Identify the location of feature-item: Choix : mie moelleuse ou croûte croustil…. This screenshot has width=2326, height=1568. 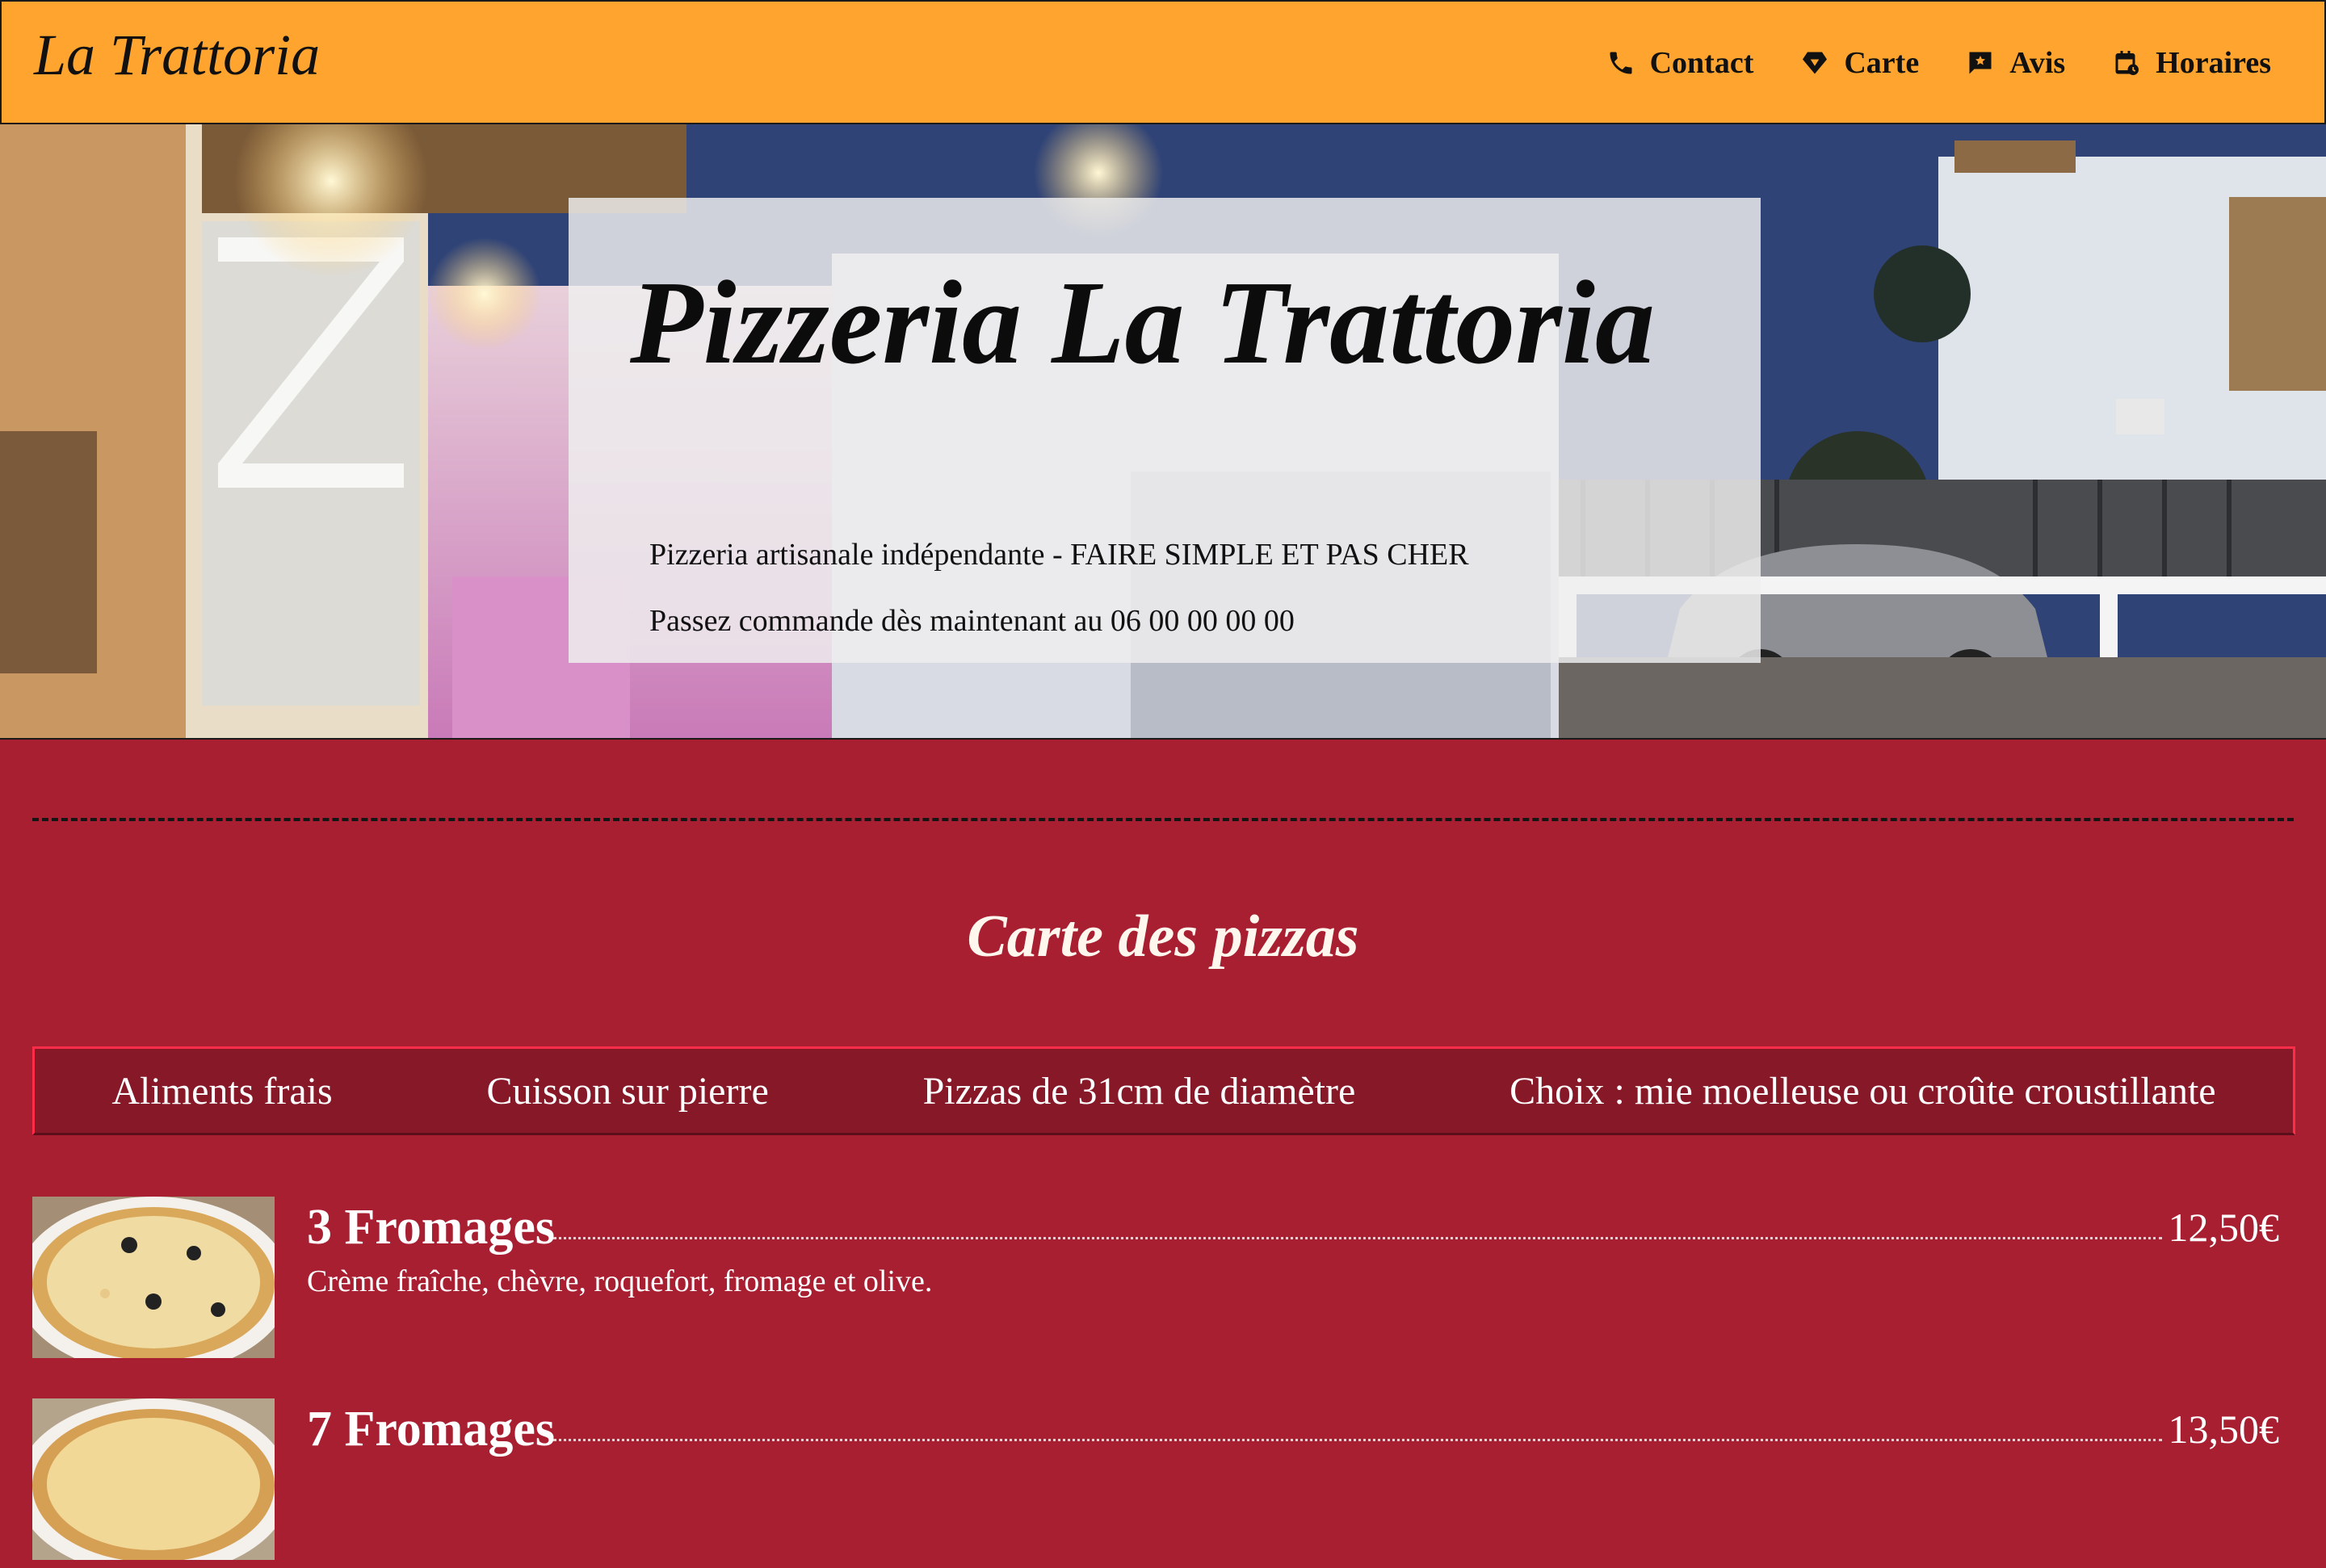
(1862, 1091).